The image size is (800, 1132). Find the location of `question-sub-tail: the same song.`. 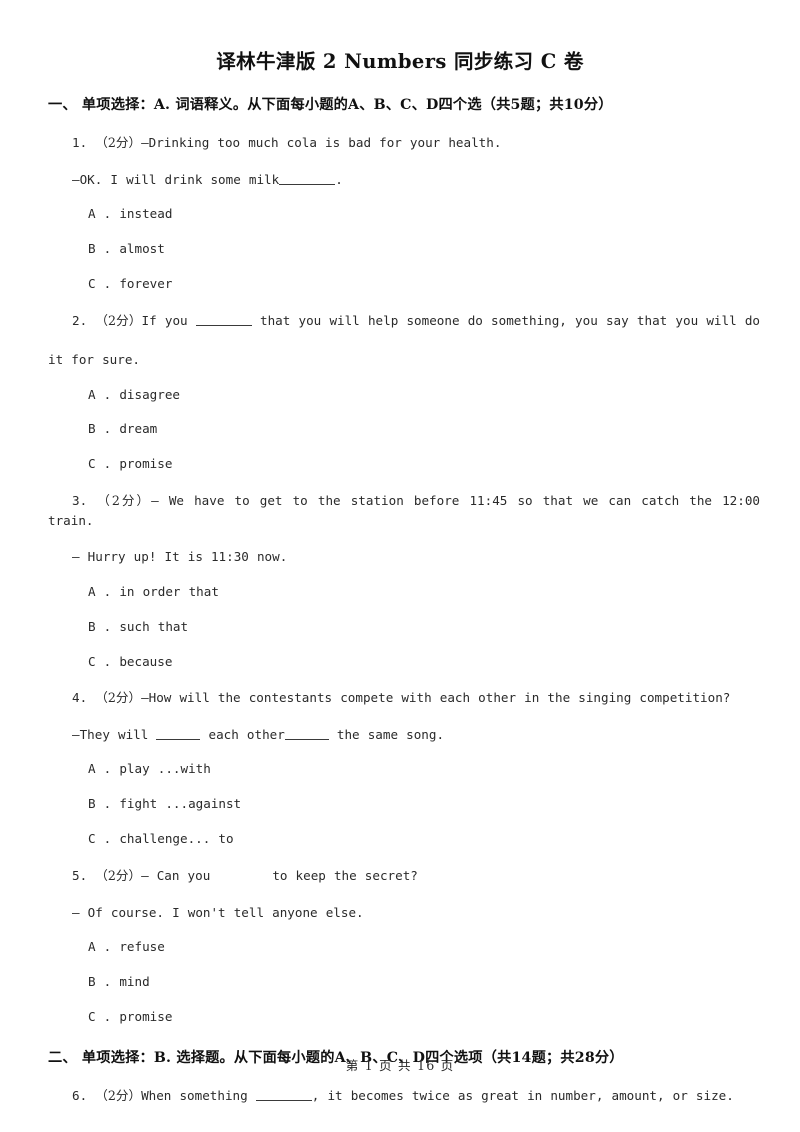

question-sub-tail: the same song. is located at coordinates (386, 734).